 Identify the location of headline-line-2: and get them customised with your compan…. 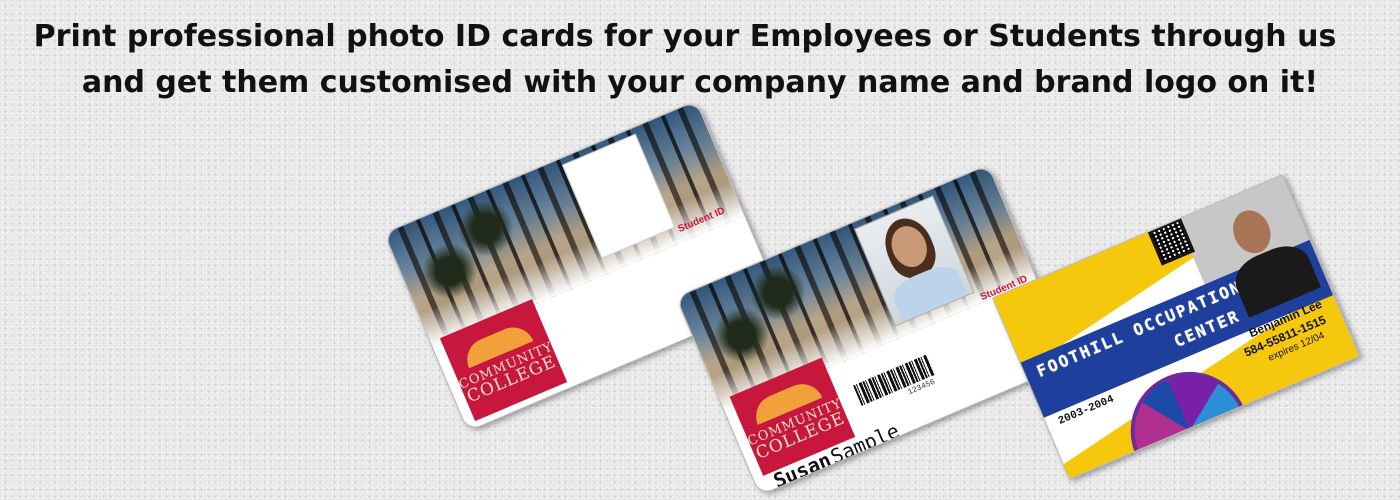
(700, 82).